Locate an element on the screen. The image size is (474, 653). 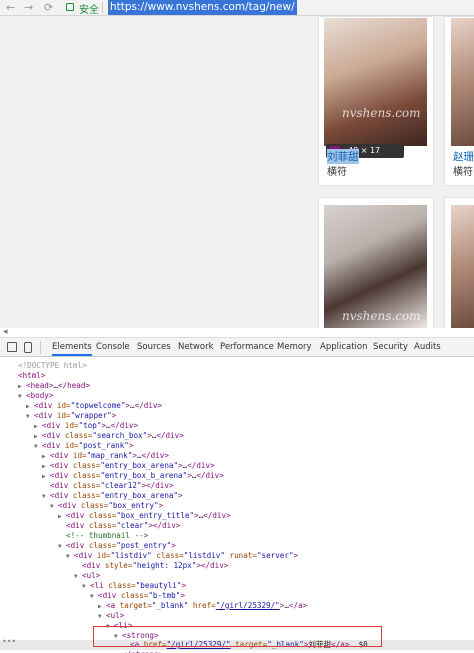
dom-node: ▶ <div id="topwelcome">…</div> is located at coordinates (237, 406).